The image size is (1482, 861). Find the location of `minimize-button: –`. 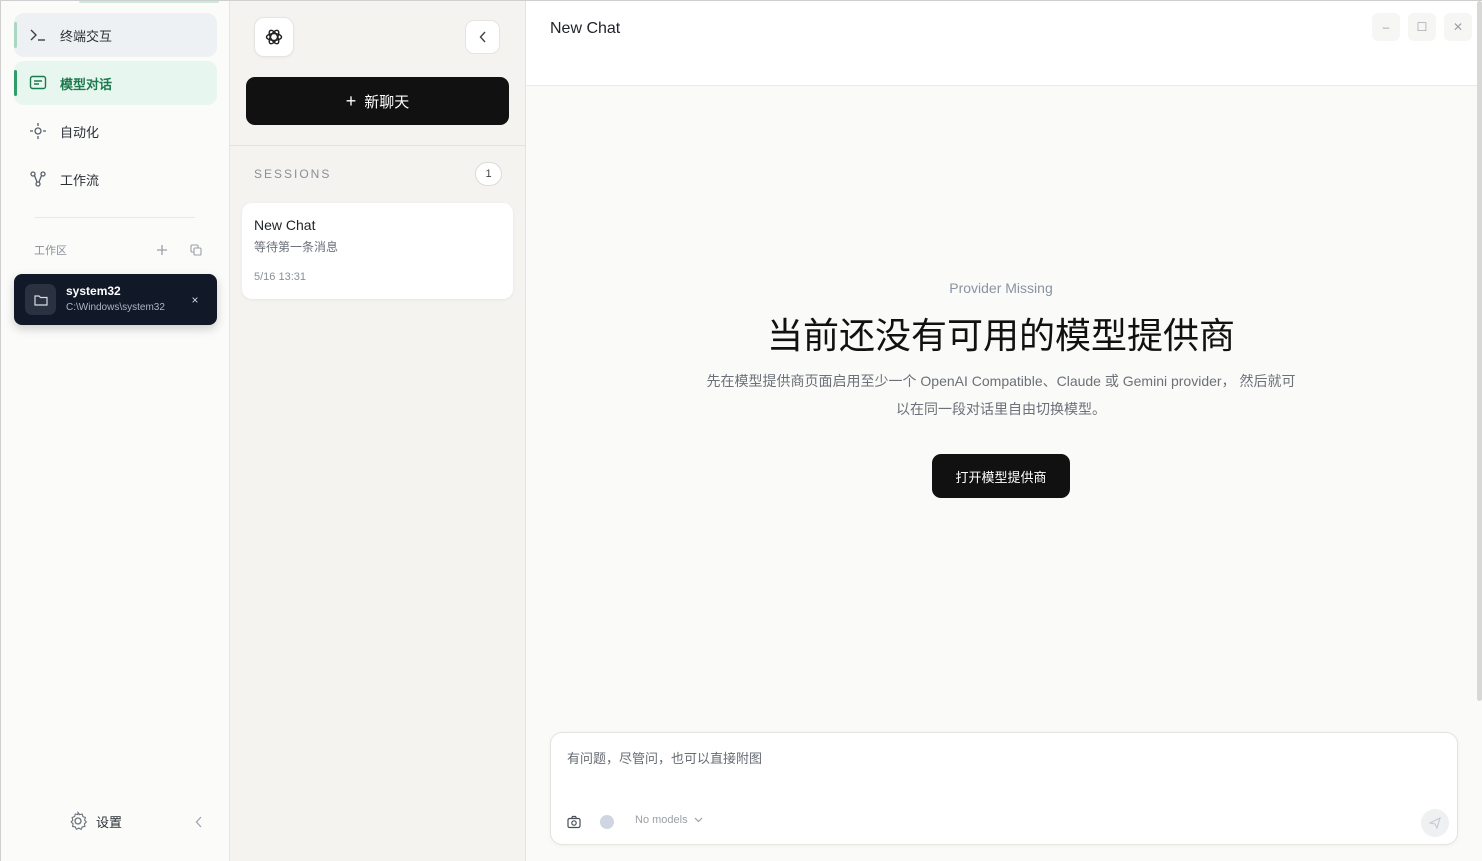

minimize-button: – is located at coordinates (1386, 27).